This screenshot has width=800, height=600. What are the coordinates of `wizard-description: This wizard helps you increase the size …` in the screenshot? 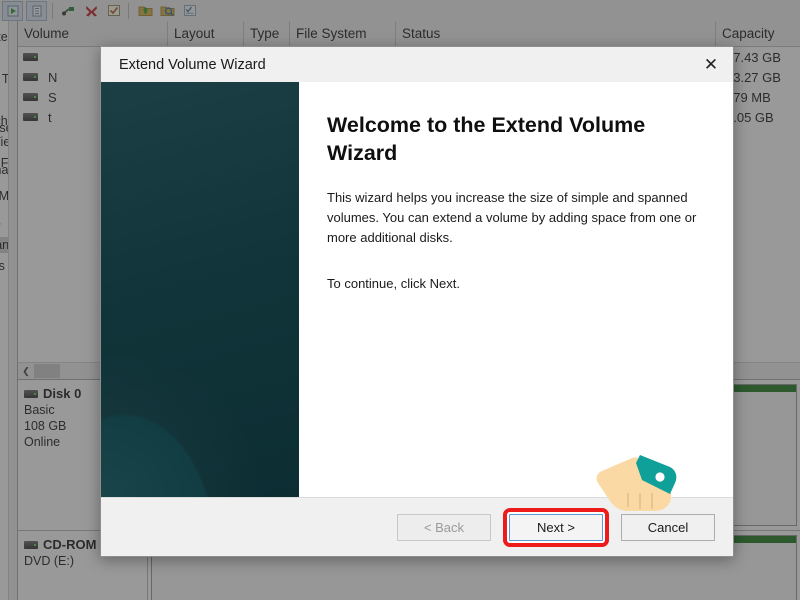 It's located at (512, 217).